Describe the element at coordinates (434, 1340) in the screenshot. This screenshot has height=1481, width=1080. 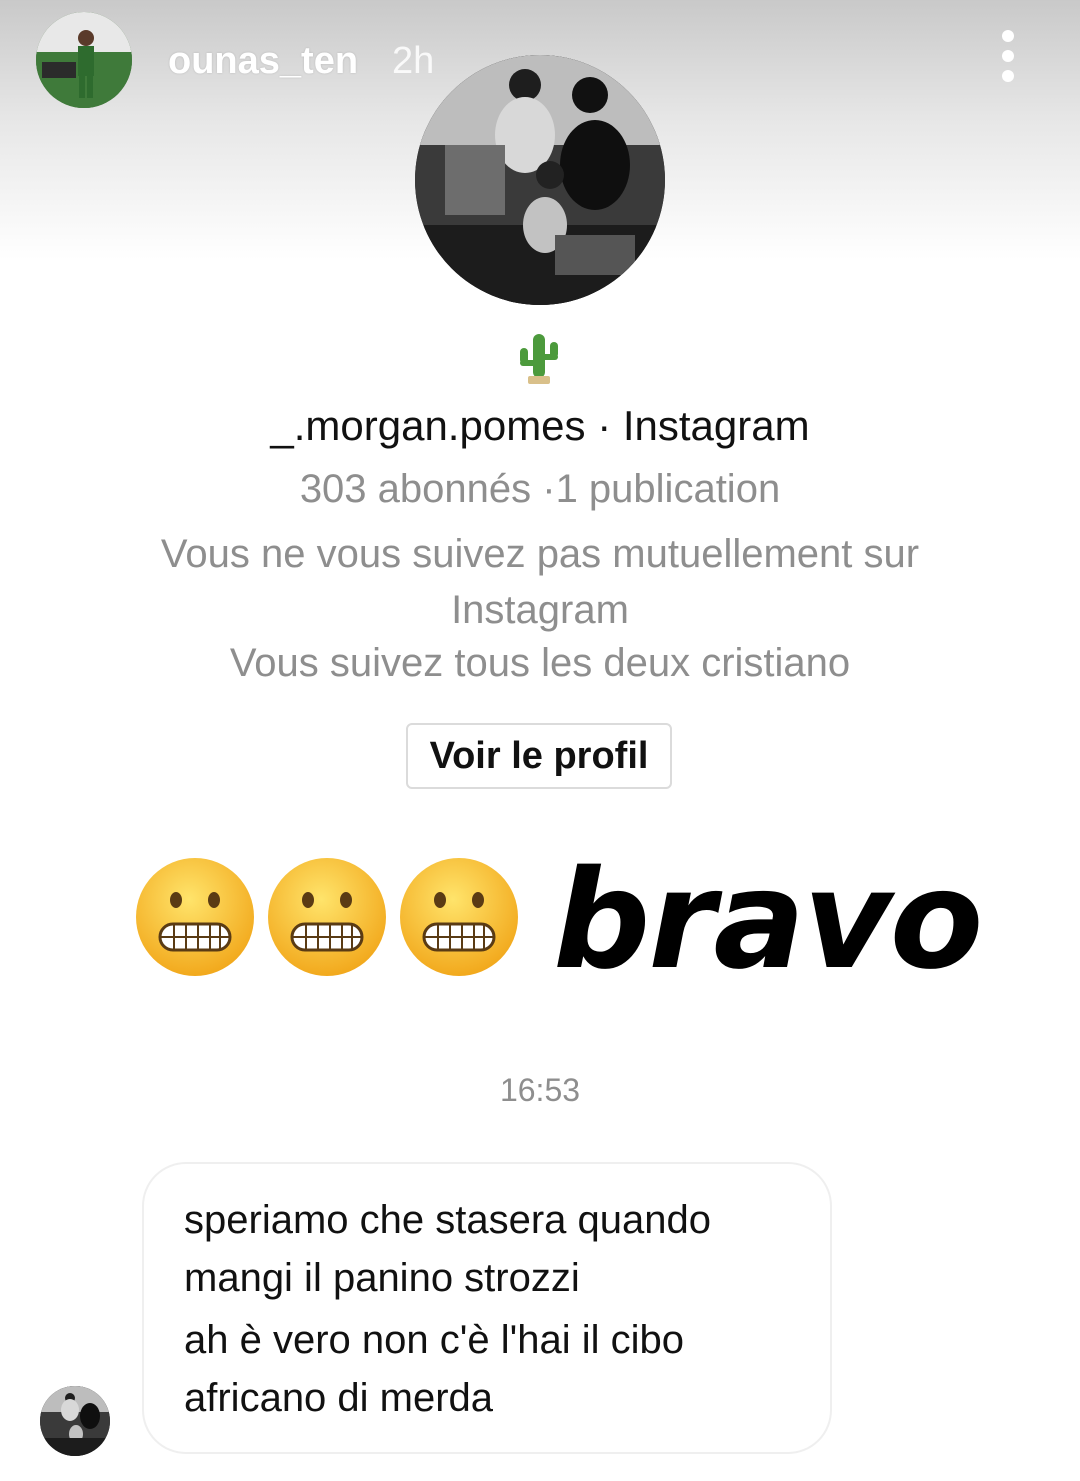
I see `message-line: ah è vero non c'è l'hai il cibo` at that location.